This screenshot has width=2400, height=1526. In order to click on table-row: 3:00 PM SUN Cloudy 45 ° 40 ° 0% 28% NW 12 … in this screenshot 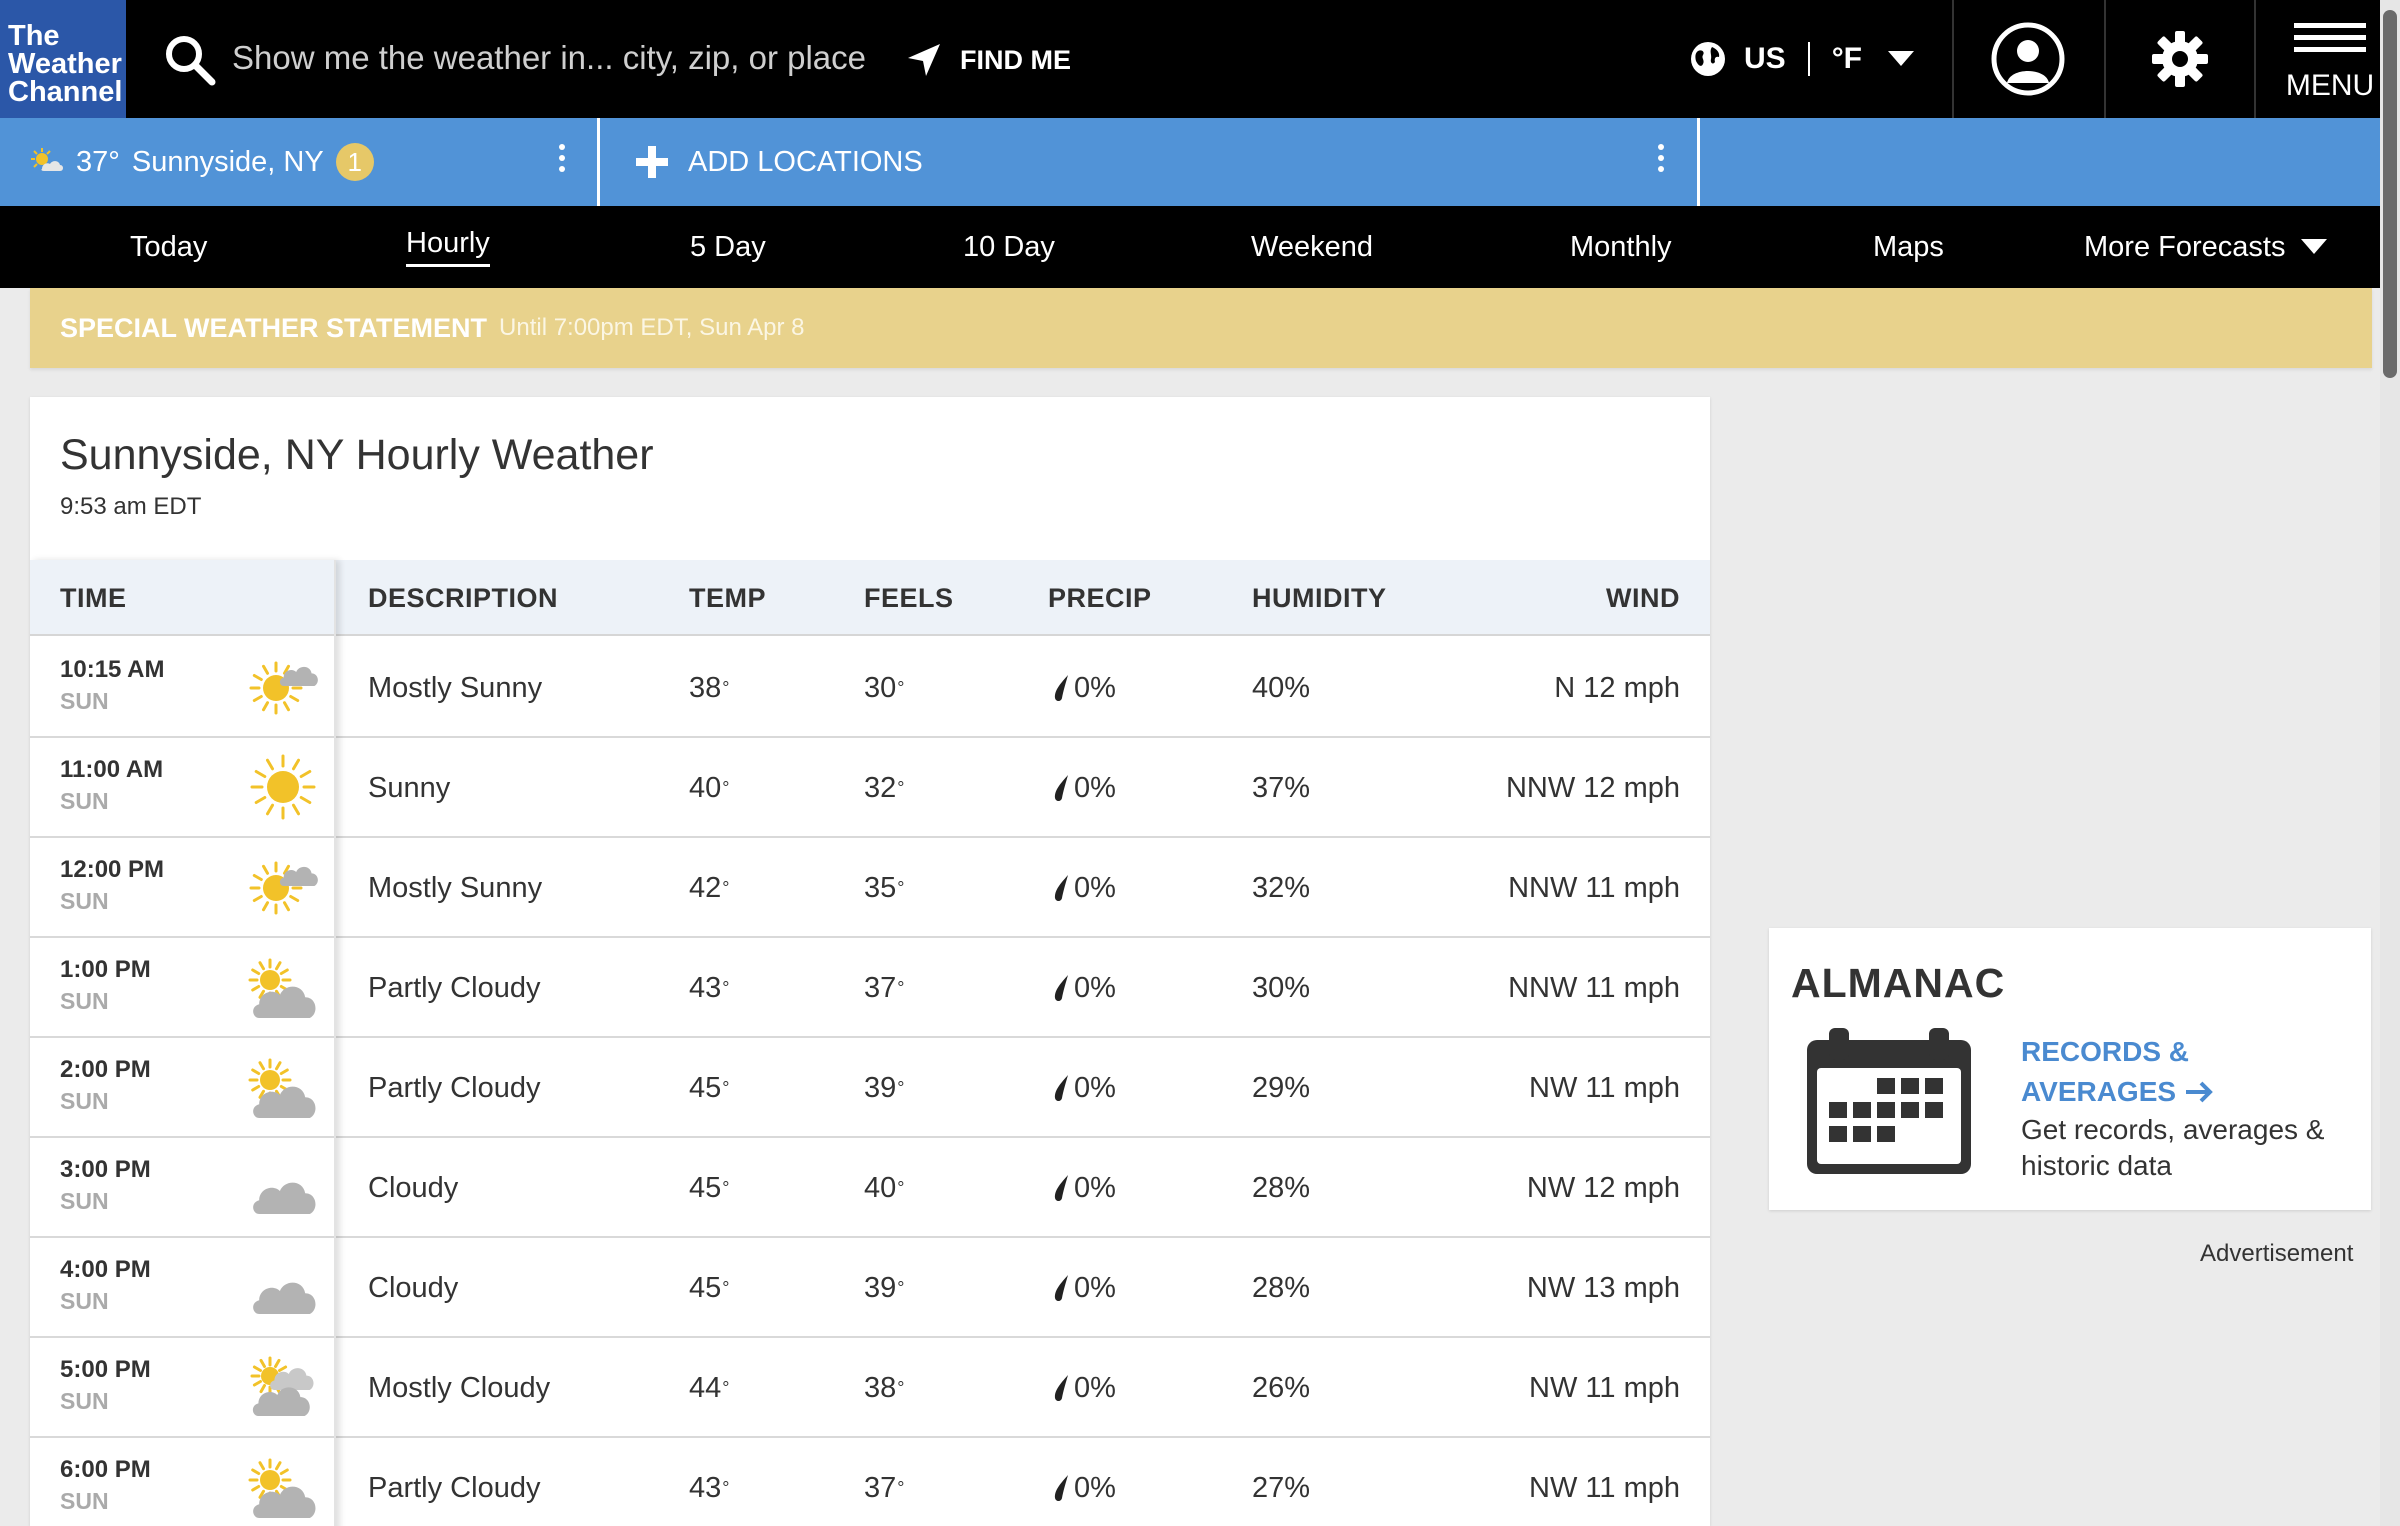, I will do `click(870, 1188)`.